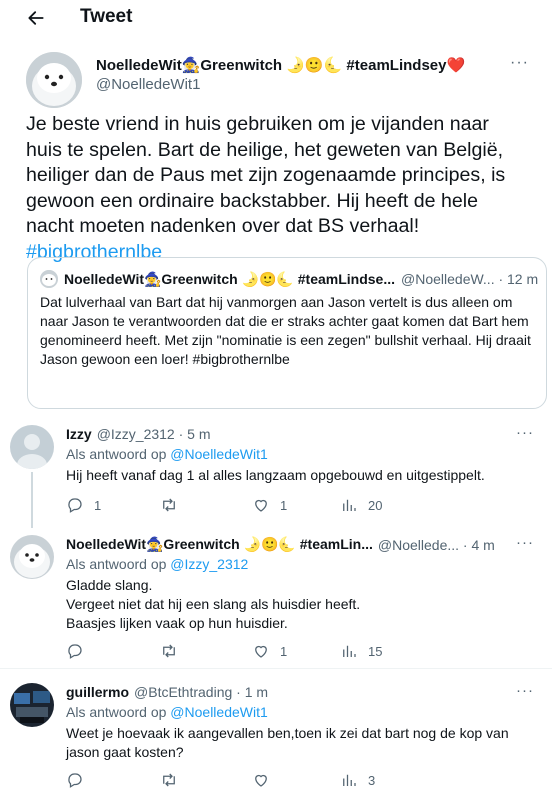 The image size is (552, 800). I want to click on thread-line, so click(32, 500).